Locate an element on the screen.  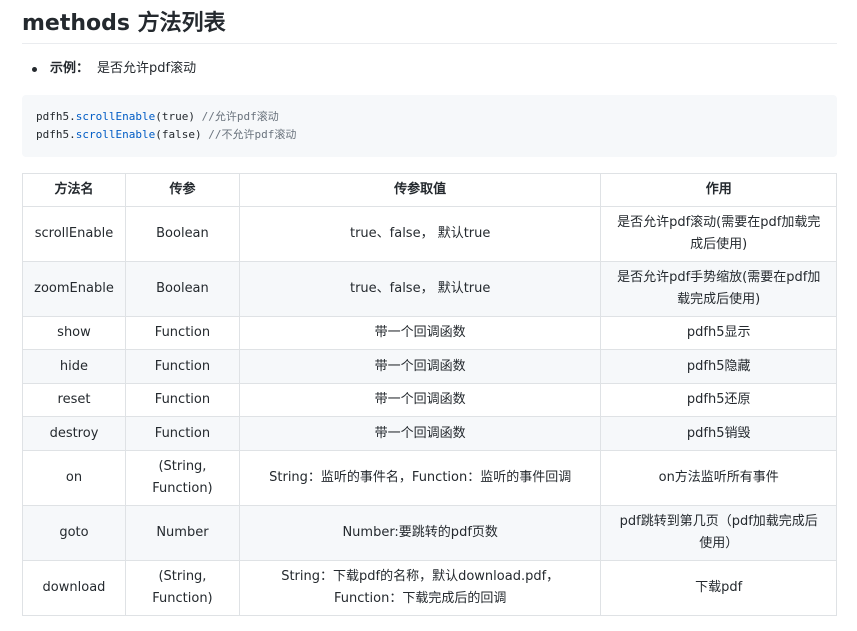
cell-param-value: Number:要跳转的pdf页数 is located at coordinates (420, 533).